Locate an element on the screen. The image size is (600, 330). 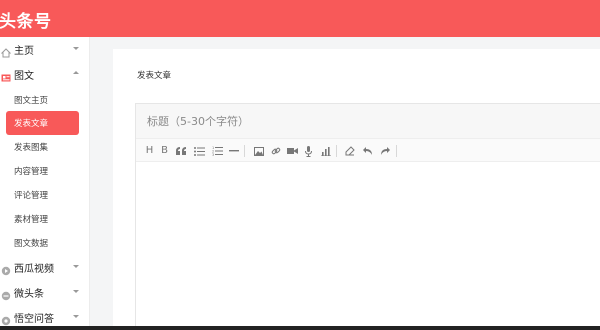
editor-toolbar: H B 123 is located at coordinates (368, 150).